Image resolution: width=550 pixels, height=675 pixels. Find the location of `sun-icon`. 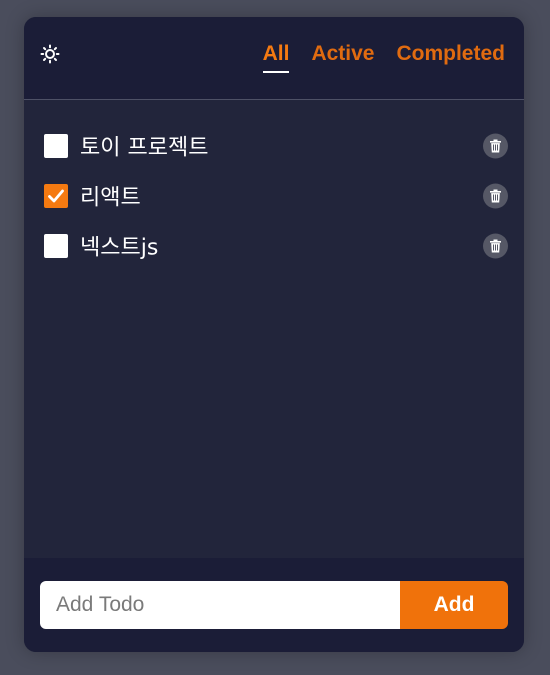

sun-icon is located at coordinates (50, 54).